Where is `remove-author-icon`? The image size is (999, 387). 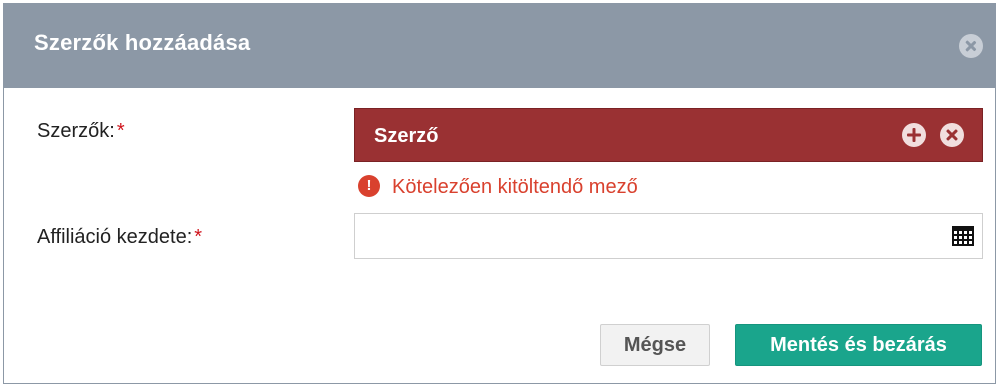 remove-author-icon is located at coordinates (952, 135).